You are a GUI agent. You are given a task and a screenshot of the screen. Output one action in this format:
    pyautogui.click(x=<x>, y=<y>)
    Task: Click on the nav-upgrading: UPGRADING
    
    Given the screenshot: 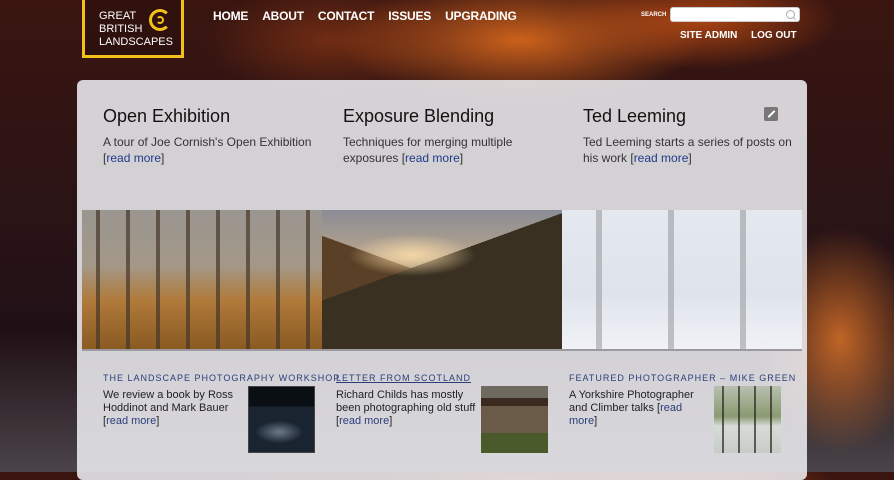 What is the action you would take?
    pyautogui.click(x=481, y=16)
    